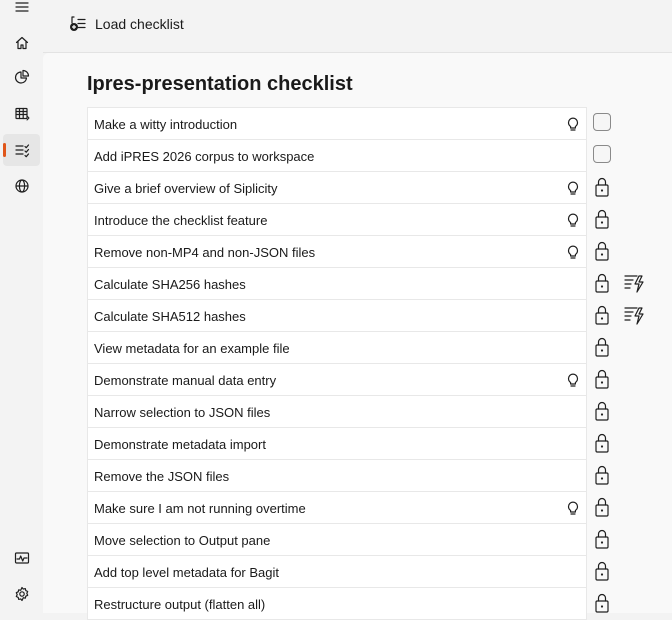 The width and height of the screenshot is (672, 620). I want to click on checklist-item: Remove non-MP4 and non-JSON files, so click(348, 252).